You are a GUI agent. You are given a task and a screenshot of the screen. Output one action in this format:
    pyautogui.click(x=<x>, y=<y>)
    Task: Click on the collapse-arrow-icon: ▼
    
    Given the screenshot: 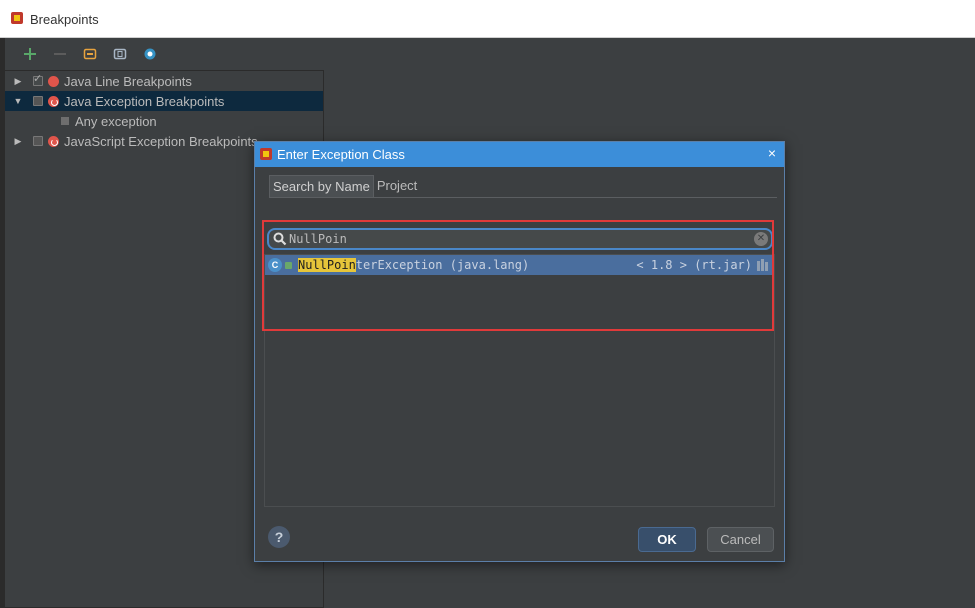 What is the action you would take?
    pyautogui.click(x=18, y=101)
    